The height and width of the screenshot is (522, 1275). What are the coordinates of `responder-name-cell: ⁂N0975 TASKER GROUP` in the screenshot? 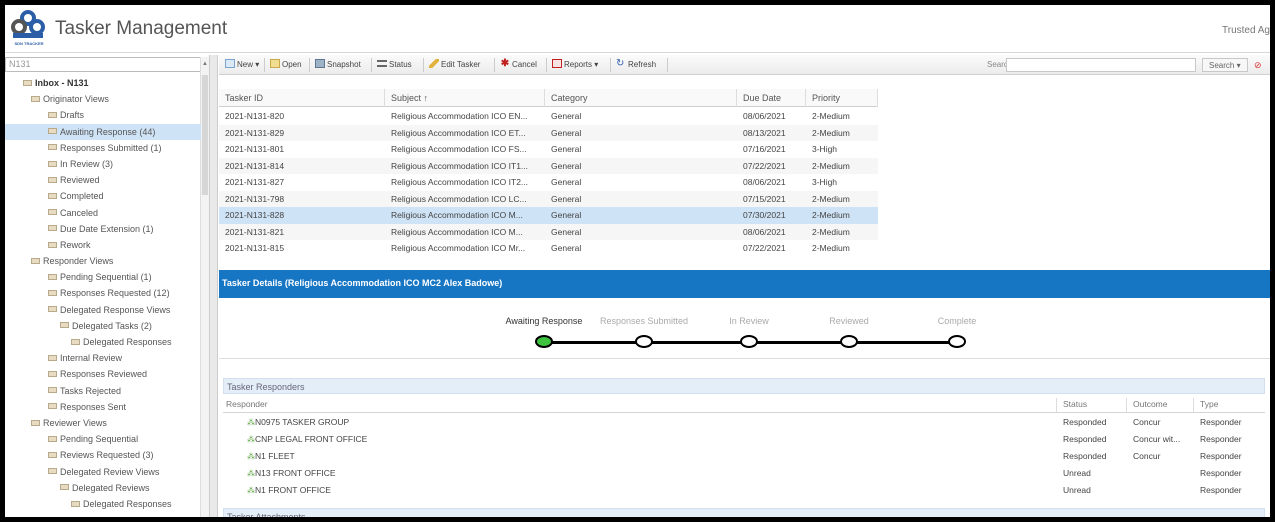 It's located at (298, 422).